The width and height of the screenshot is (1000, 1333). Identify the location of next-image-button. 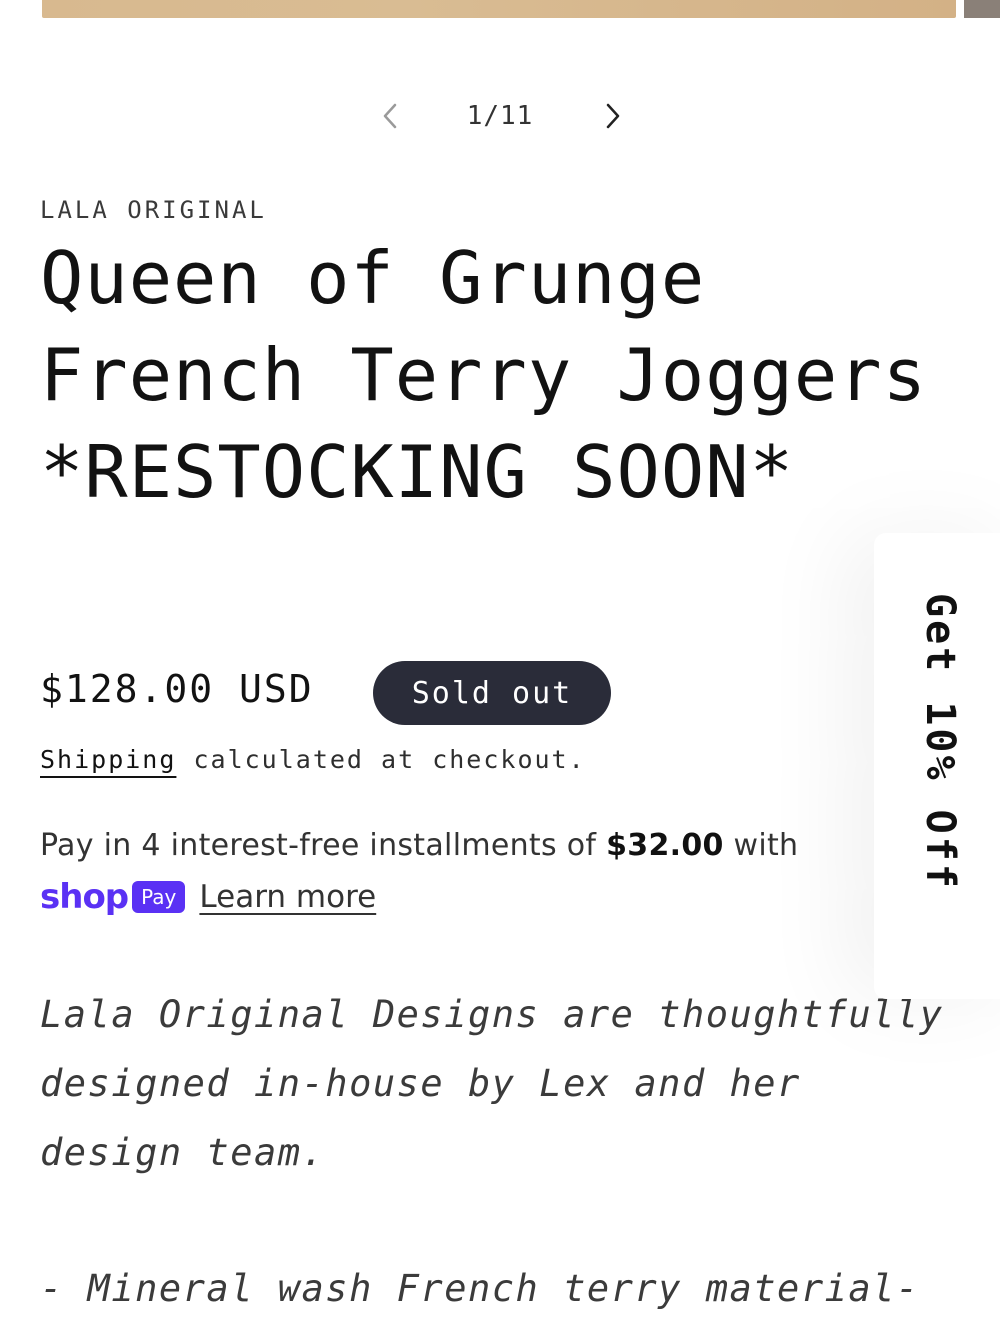
(613, 116).